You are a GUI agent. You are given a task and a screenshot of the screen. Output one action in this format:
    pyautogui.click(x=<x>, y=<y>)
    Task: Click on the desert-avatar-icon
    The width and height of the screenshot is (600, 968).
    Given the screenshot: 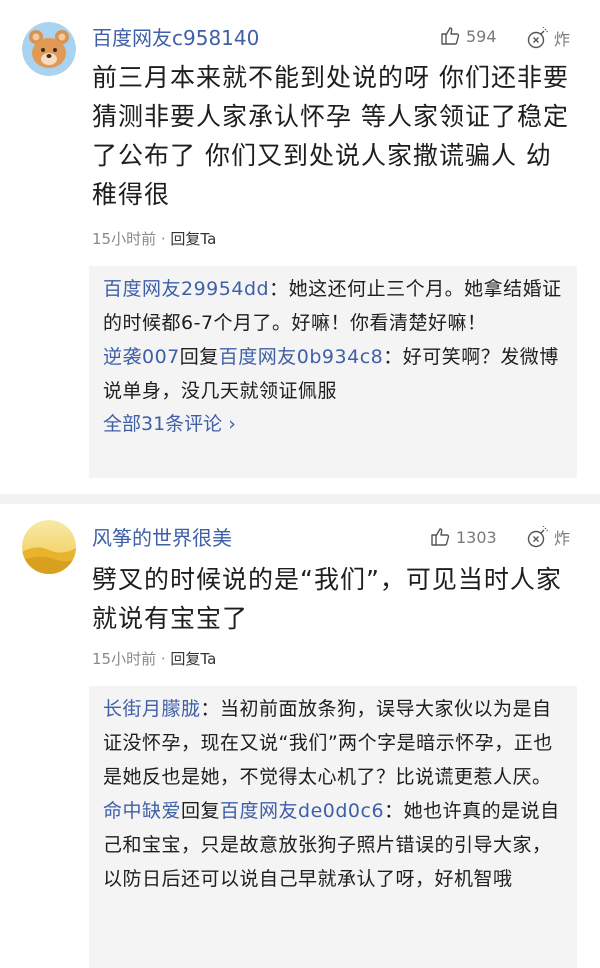 What is the action you would take?
    pyautogui.click(x=49, y=547)
    